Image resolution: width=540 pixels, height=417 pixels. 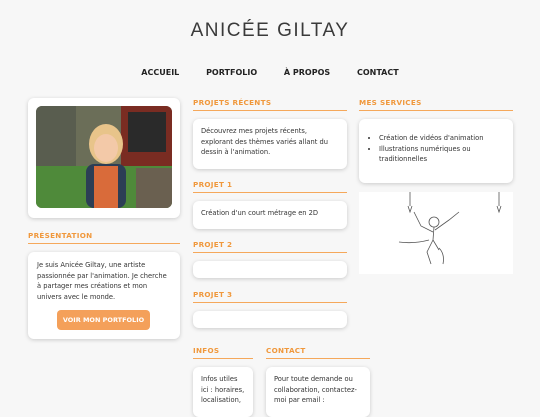 I want to click on project-3-card, so click(x=270, y=319).